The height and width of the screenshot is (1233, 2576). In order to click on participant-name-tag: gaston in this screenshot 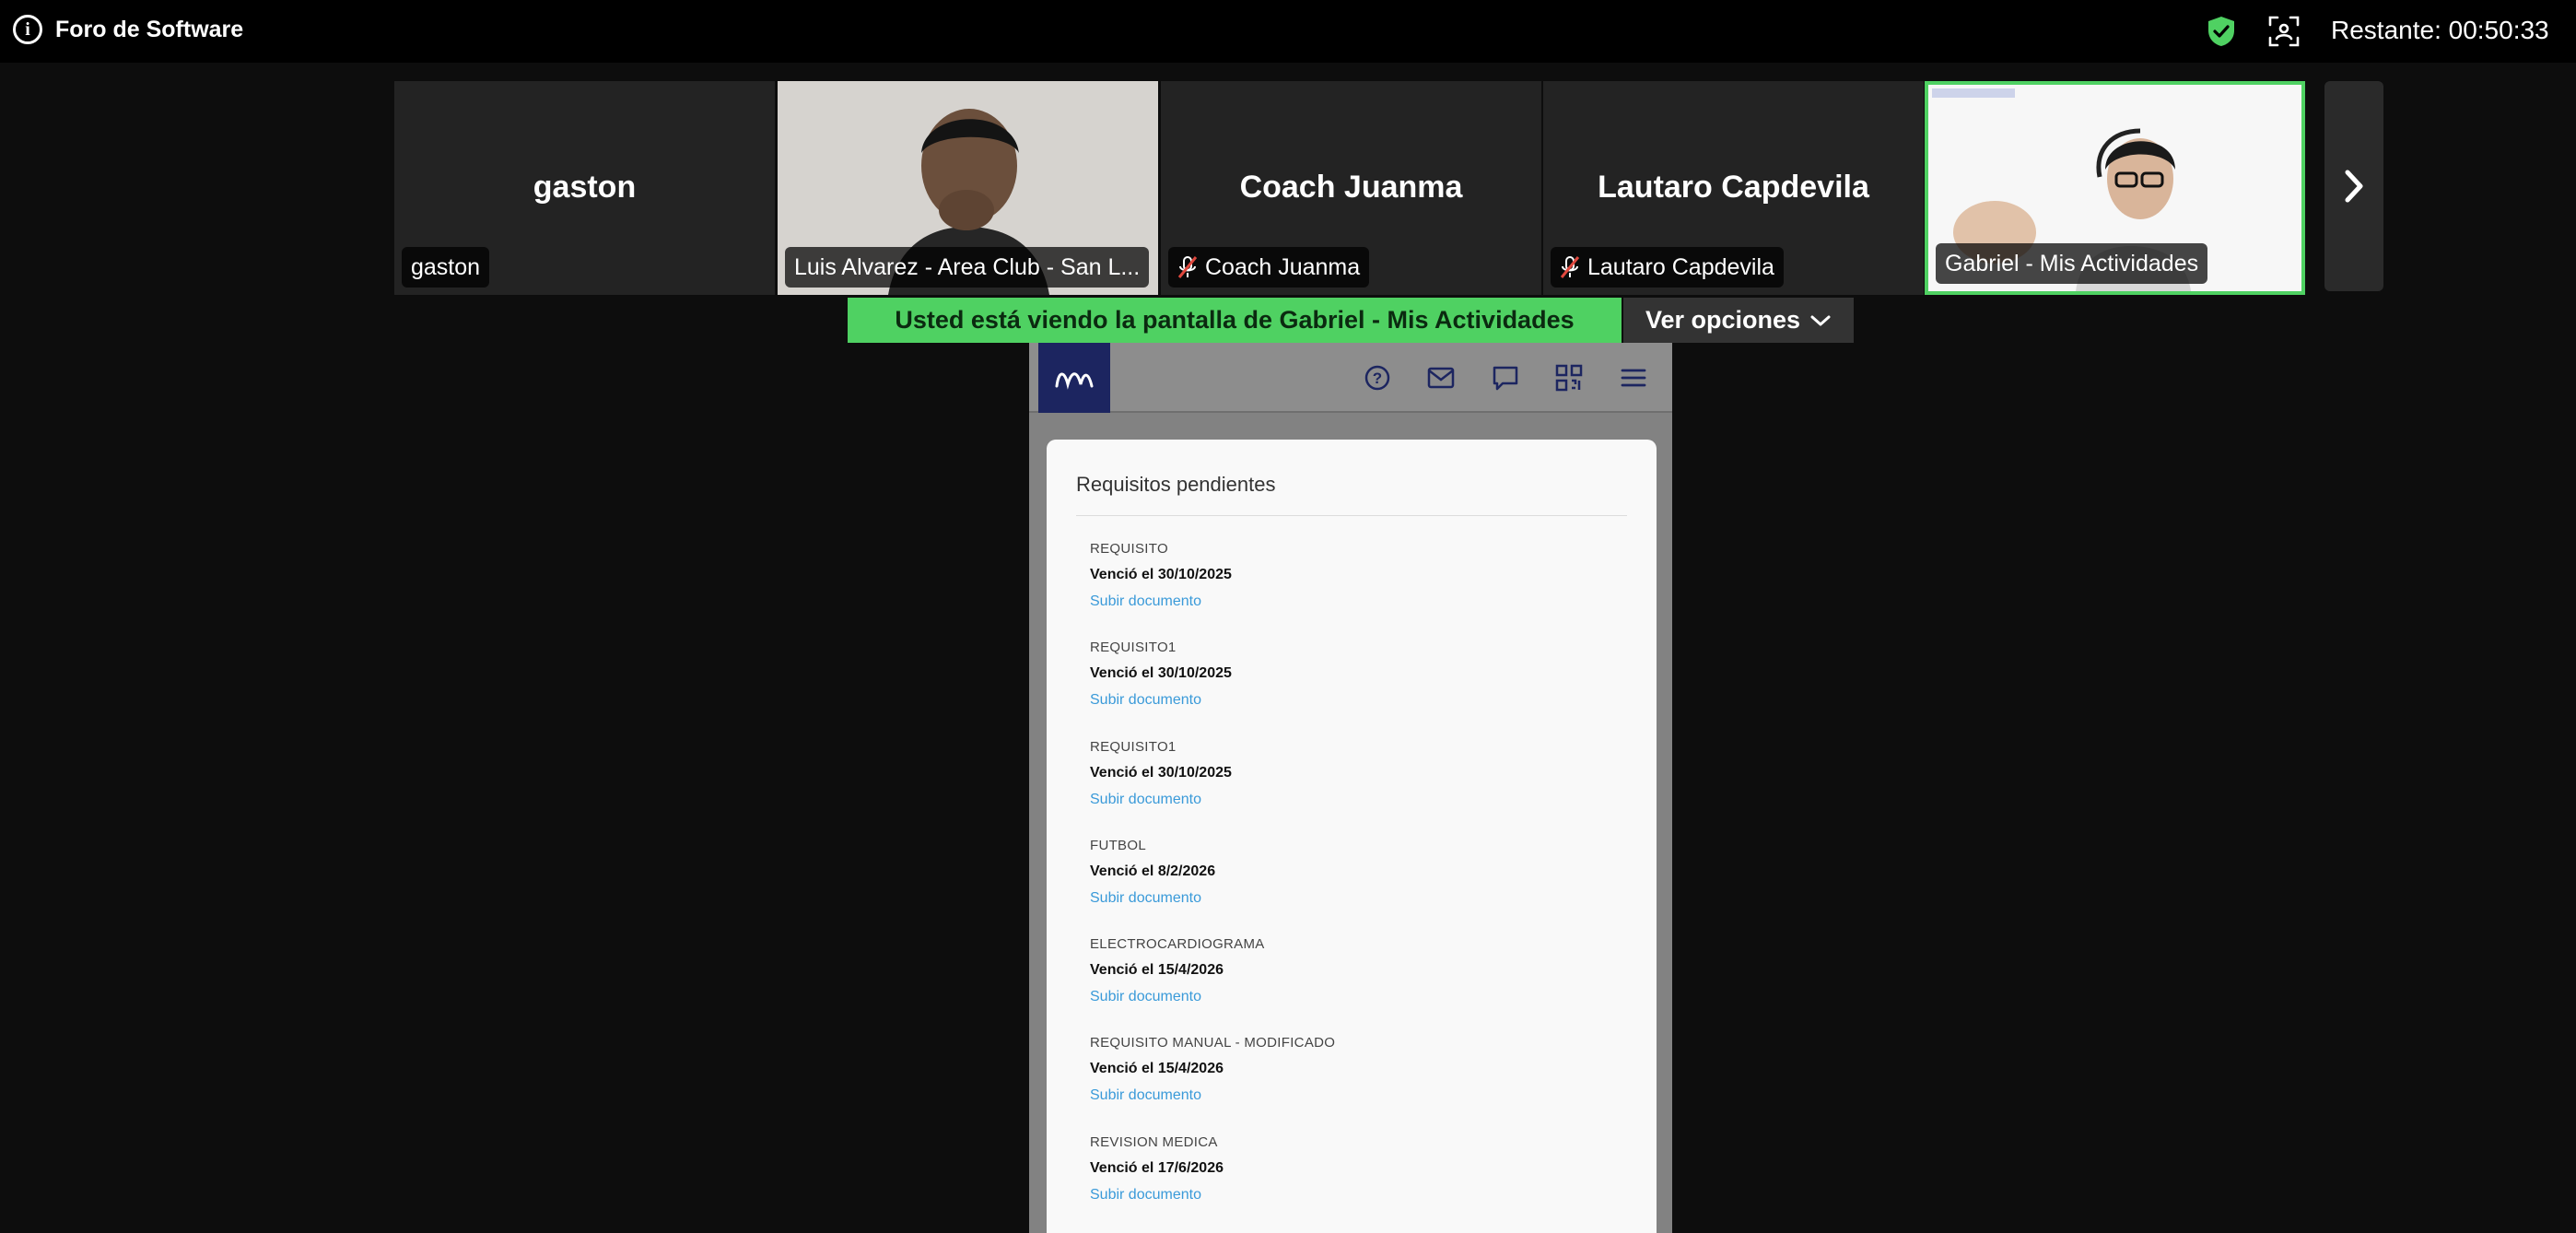, I will do `click(446, 267)`.